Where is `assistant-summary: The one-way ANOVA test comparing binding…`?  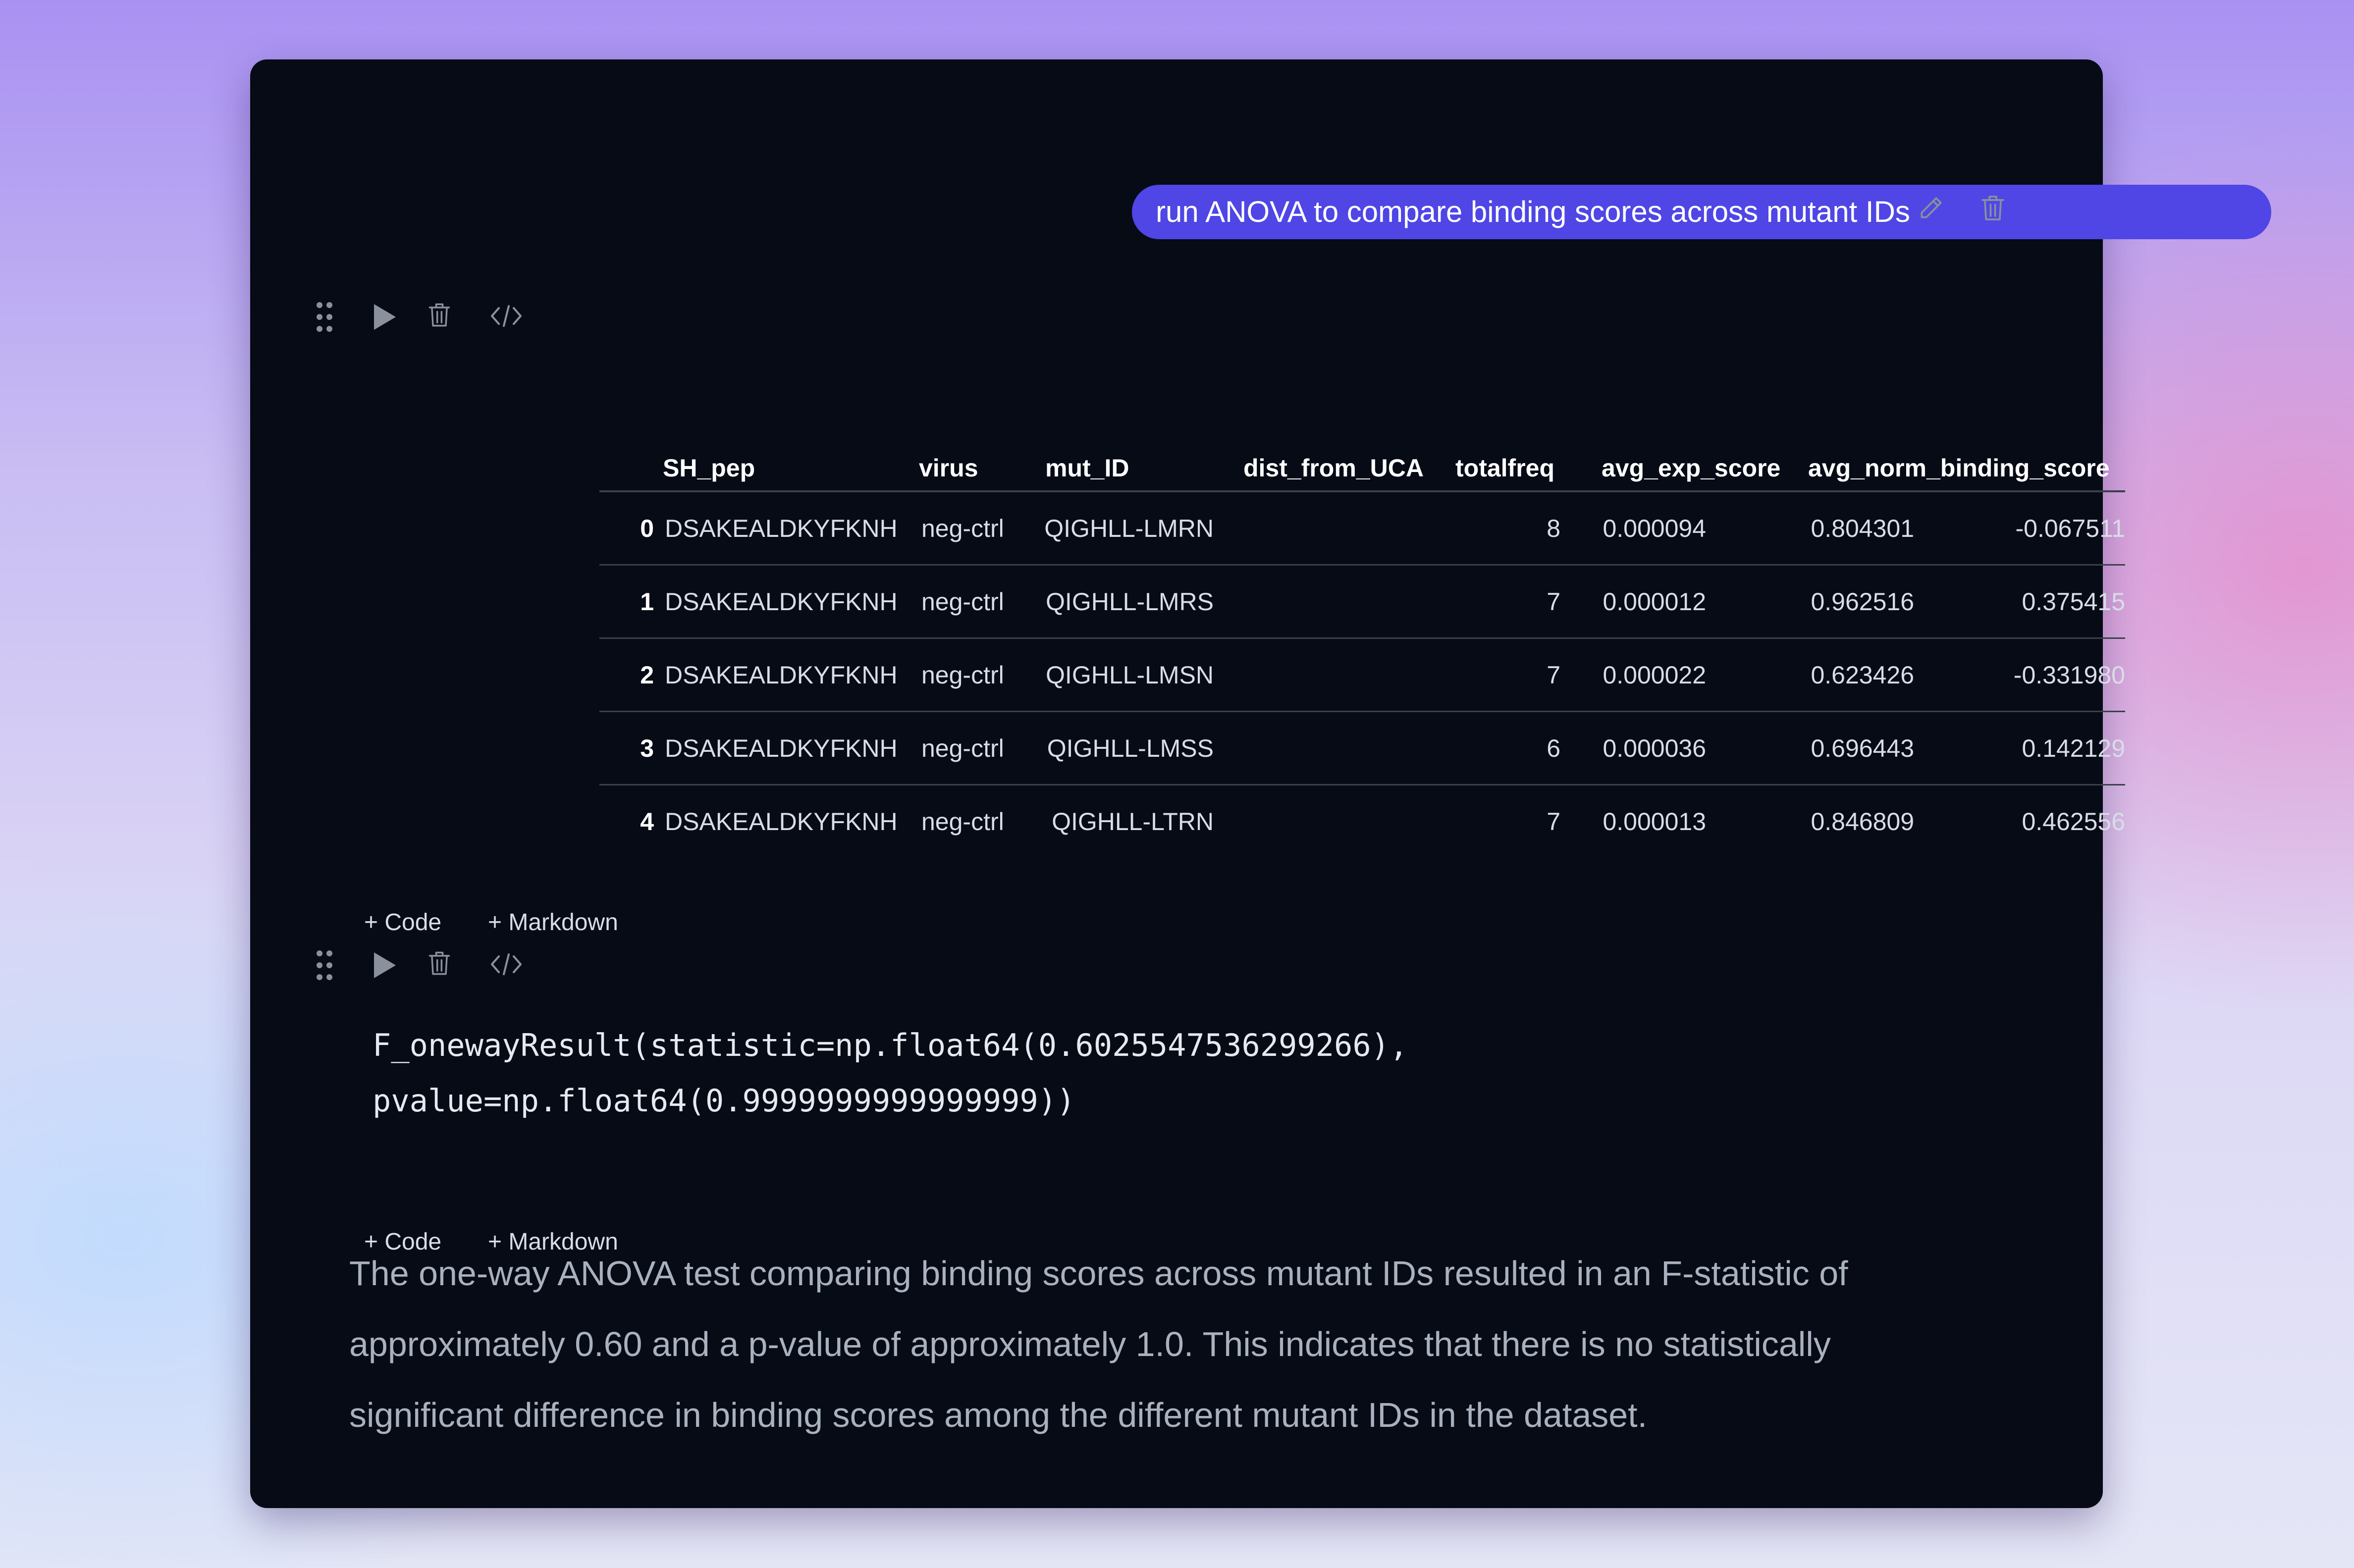
assistant-summary: The one-way ANOVA test comparing binding… is located at coordinates (1132, 1344).